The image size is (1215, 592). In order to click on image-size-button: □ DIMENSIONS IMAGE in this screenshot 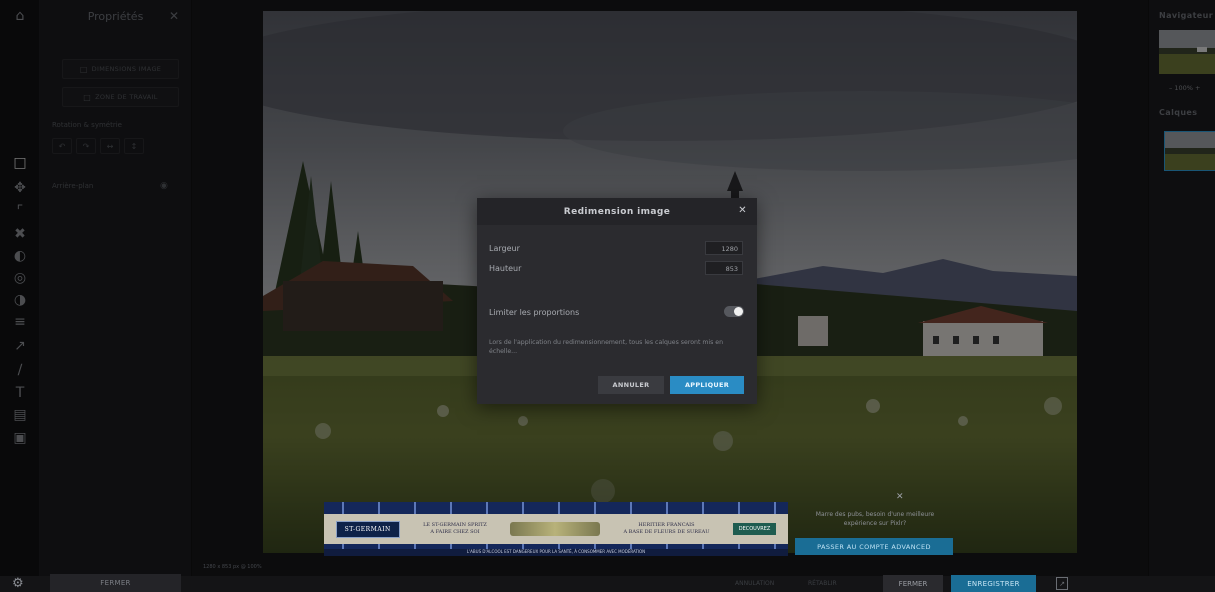, I will do `click(120, 69)`.